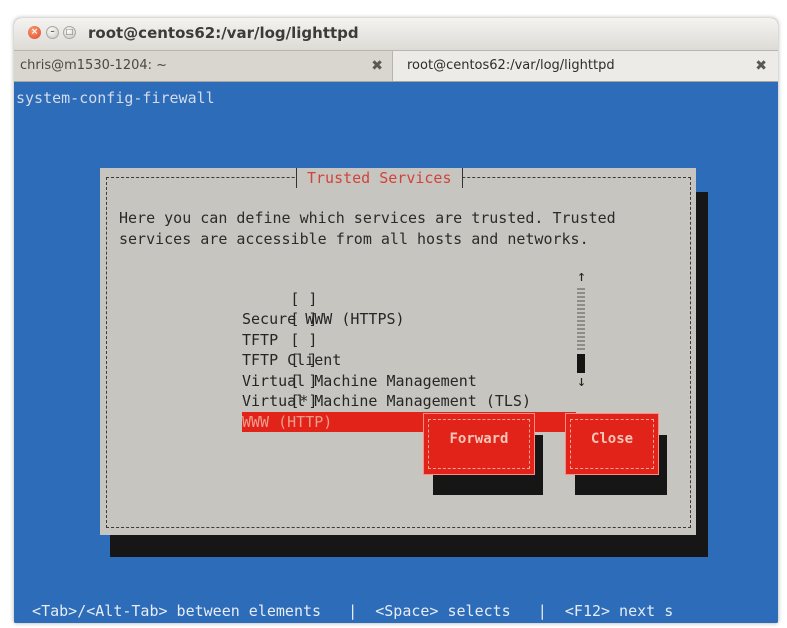 The width and height of the screenshot is (787, 628). Describe the element at coordinates (581, 363) in the screenshot. I see `scrollbar-thumb` at that location.